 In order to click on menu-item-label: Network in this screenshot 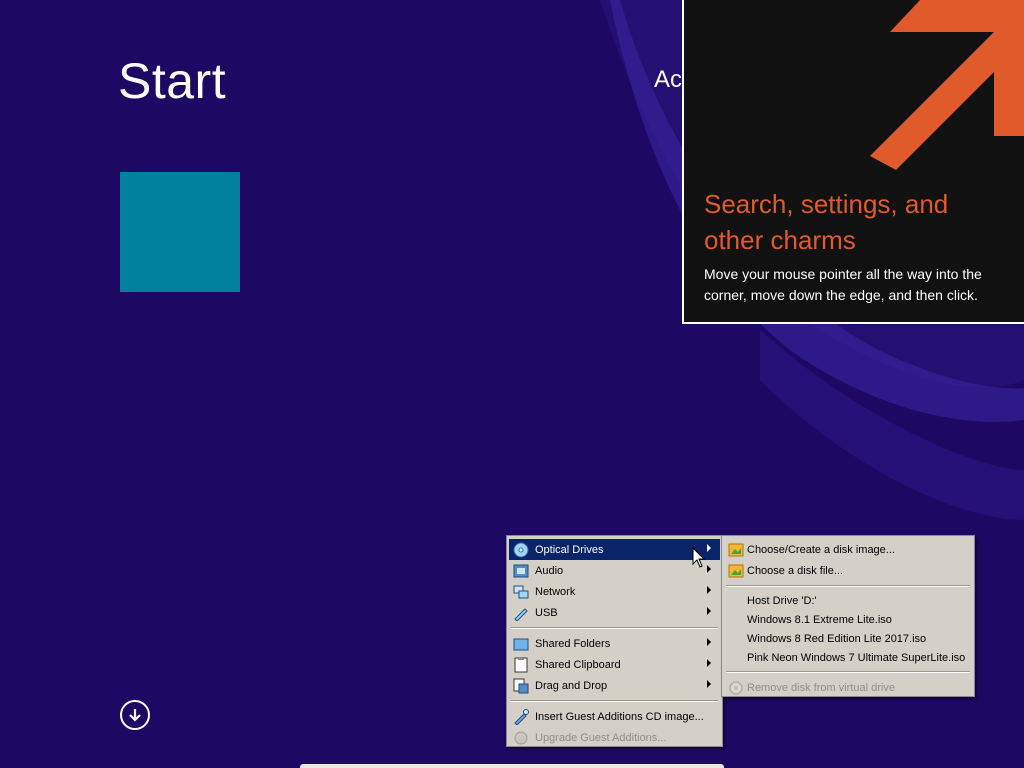, I will do `click(555, 591)`.